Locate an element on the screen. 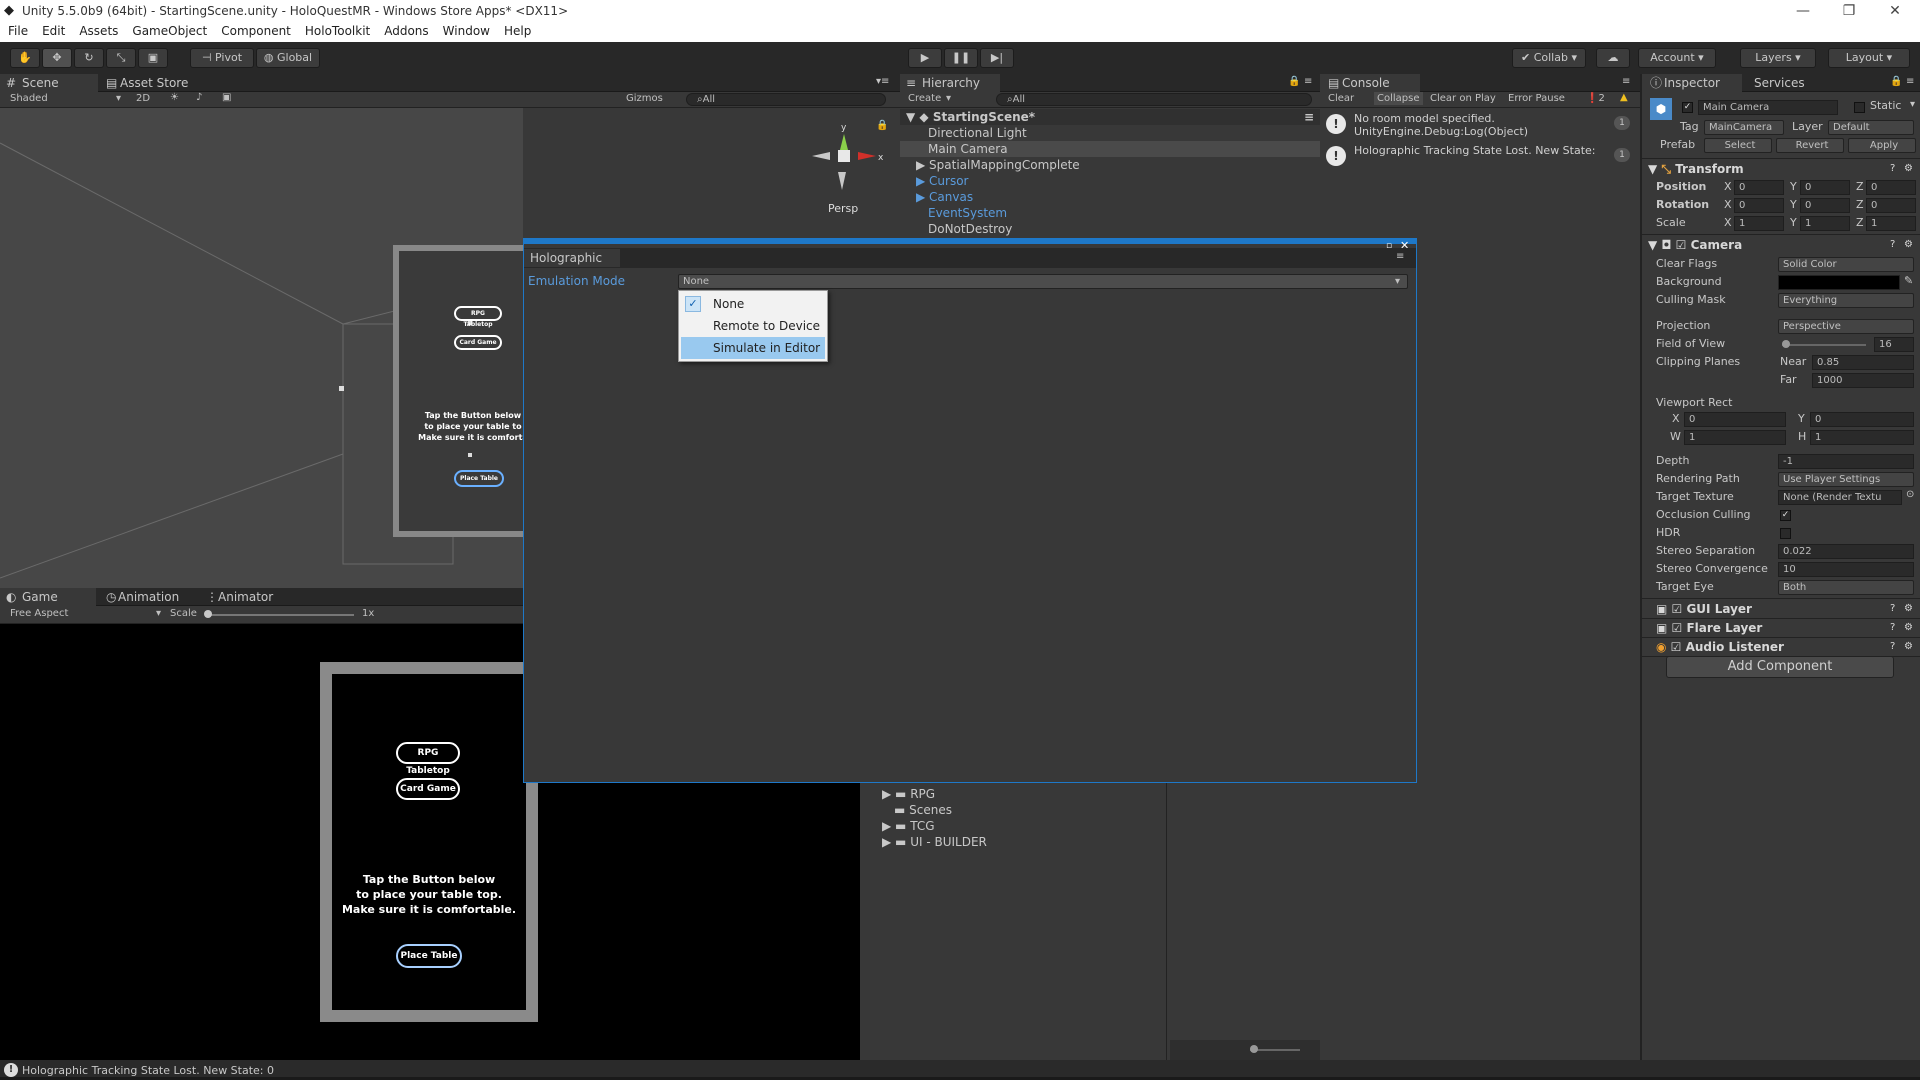 This screenshot has height=1080, width=1920. play-button: ▶ is located at coordinates (925, 58).